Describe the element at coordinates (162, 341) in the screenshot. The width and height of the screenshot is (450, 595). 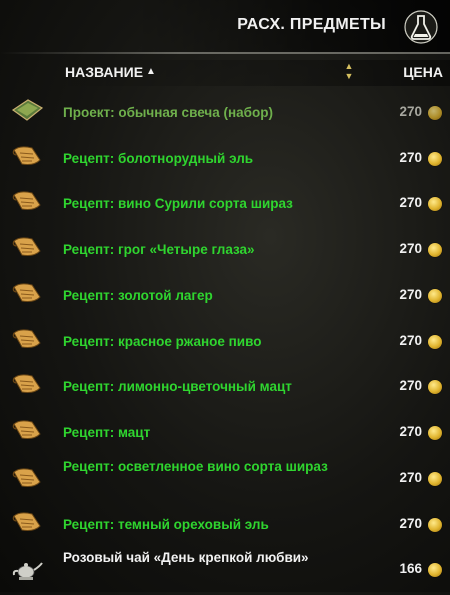
I see `item-name: Рецепт: красное ржаное пиво` at that location.